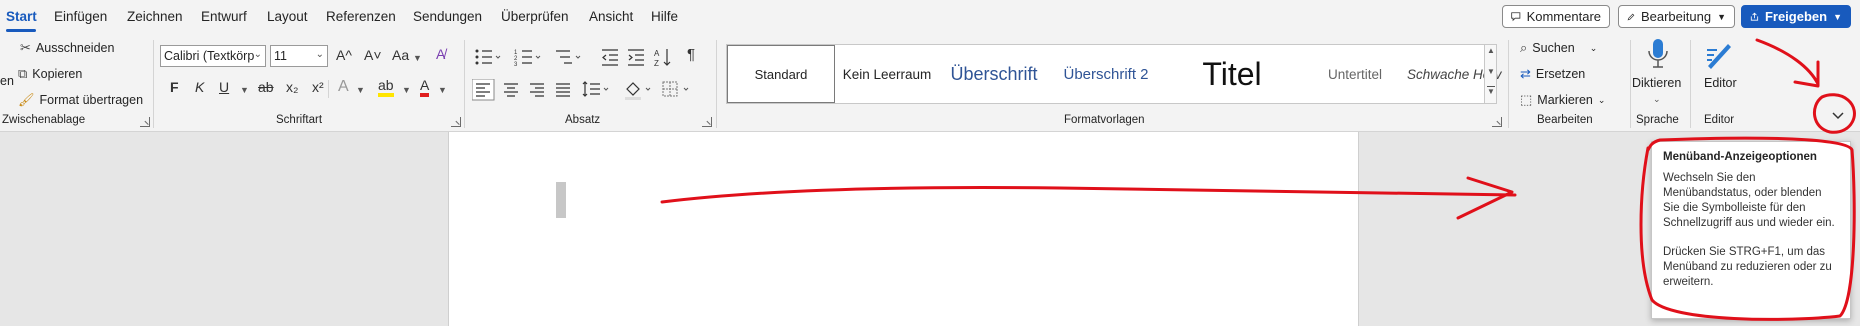 Image resolution: width=1860 pixels, height=326 pixels. I want to click on font-color-button: A, so click(425, 87).